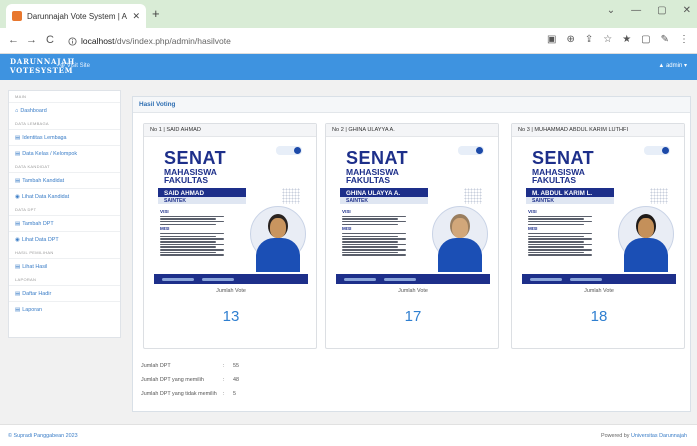  I want to click on favicon-icon, so click(17, 16).